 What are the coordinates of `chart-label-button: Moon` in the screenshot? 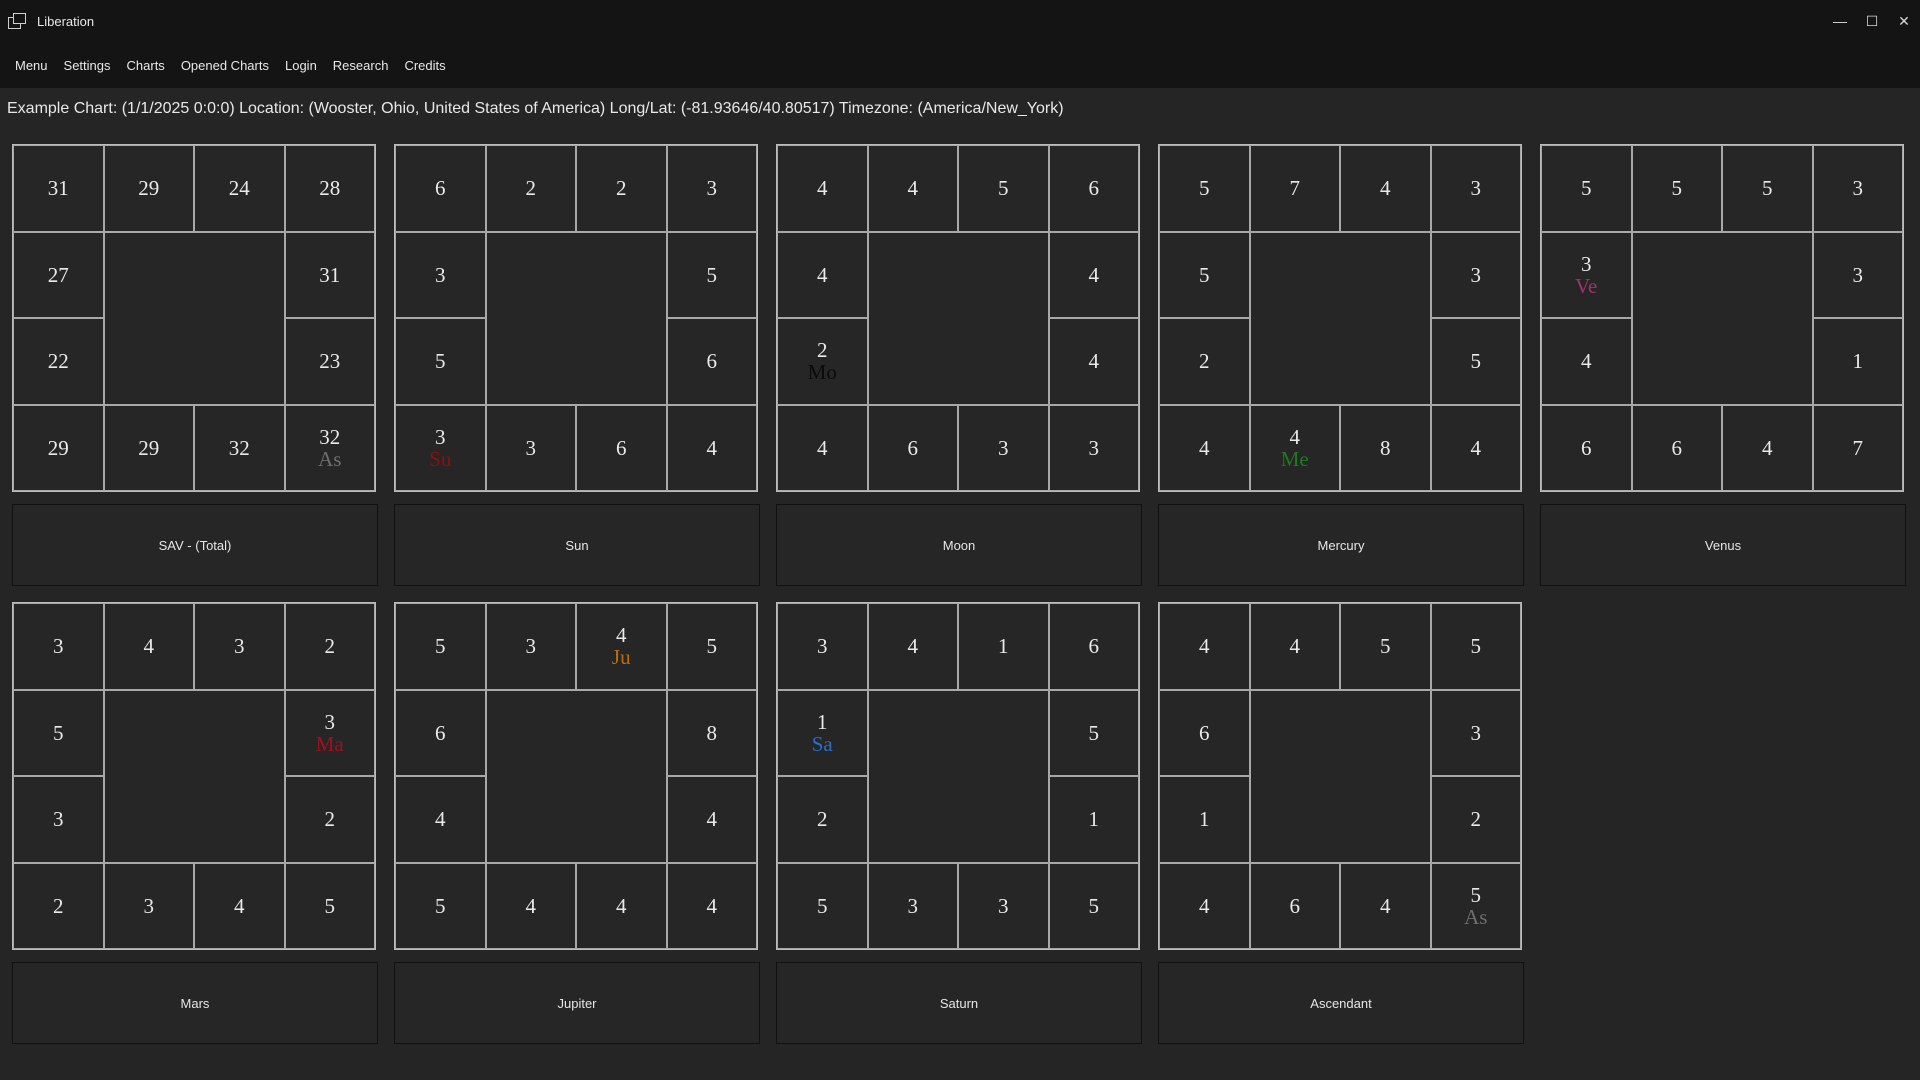 It's located at (959, 545).